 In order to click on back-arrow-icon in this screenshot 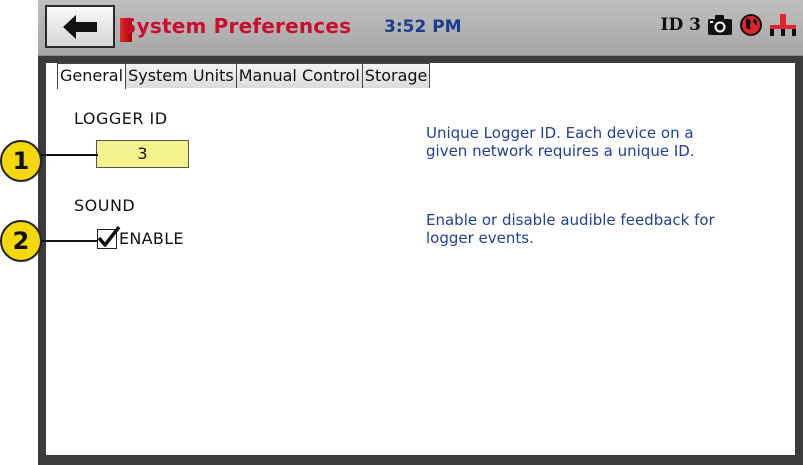, I will do `click(80, 26)`.